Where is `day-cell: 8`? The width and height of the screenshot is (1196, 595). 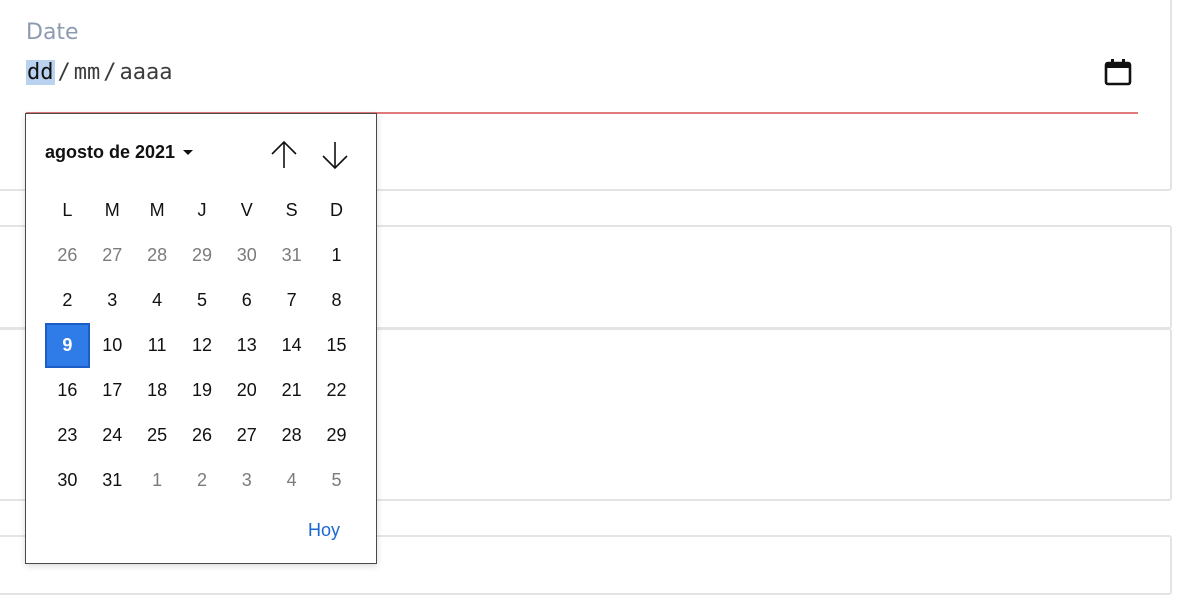 day-cell: 8 is located at coordinates (336, 300).